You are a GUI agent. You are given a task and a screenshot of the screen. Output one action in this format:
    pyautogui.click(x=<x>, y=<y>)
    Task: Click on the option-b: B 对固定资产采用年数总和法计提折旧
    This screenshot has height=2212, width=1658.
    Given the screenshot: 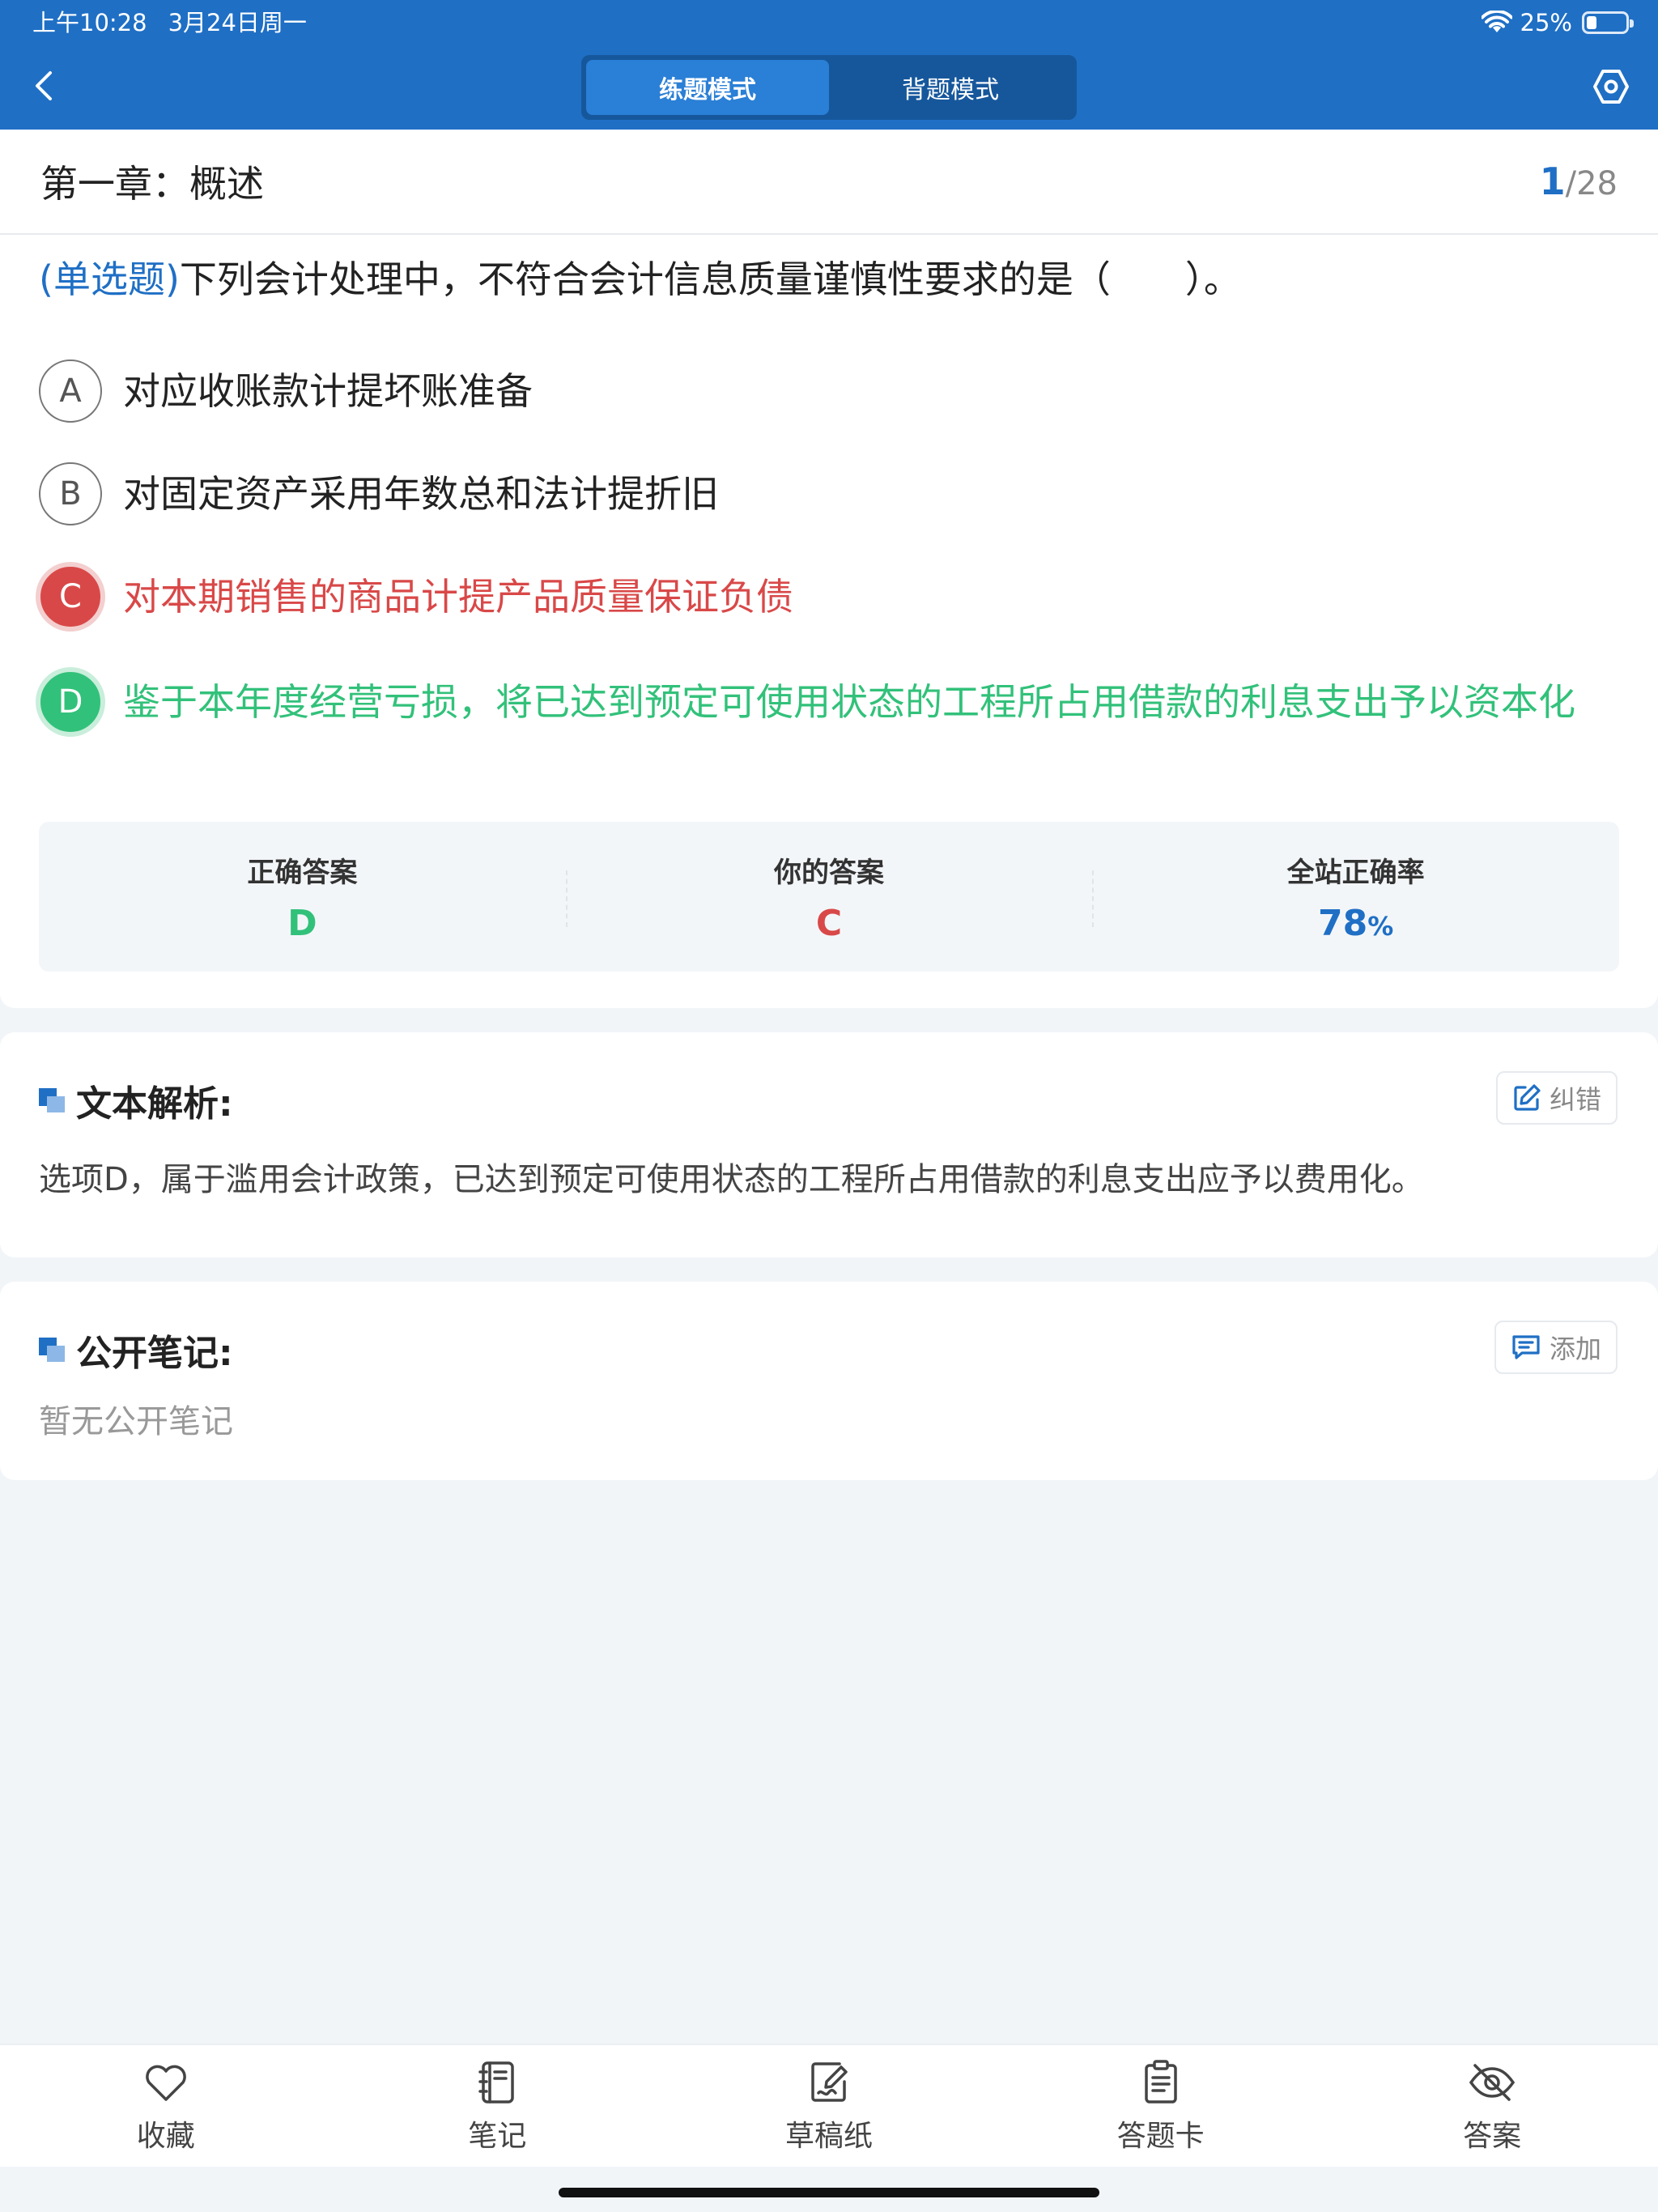 What is the action you would take?
    pyautogui.click(x=832, y=493)
    